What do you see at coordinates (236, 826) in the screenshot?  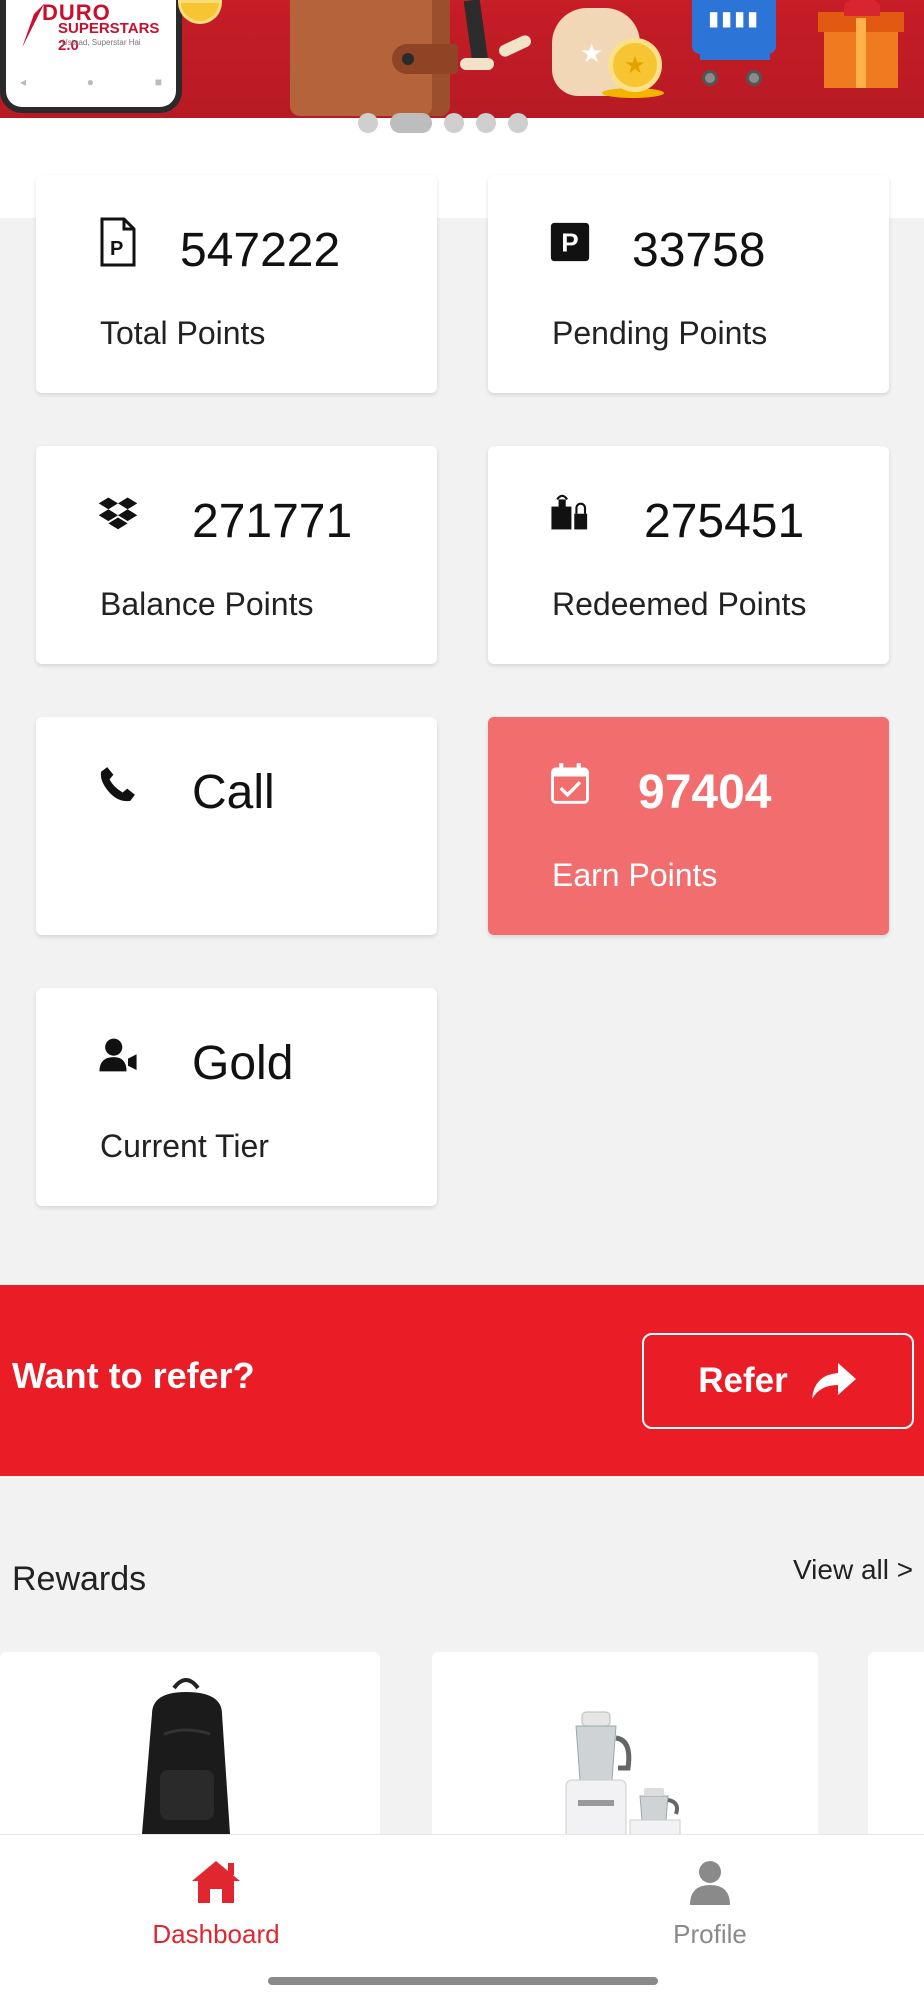 I see `call-card: Call` at bounding box center [236, 826].